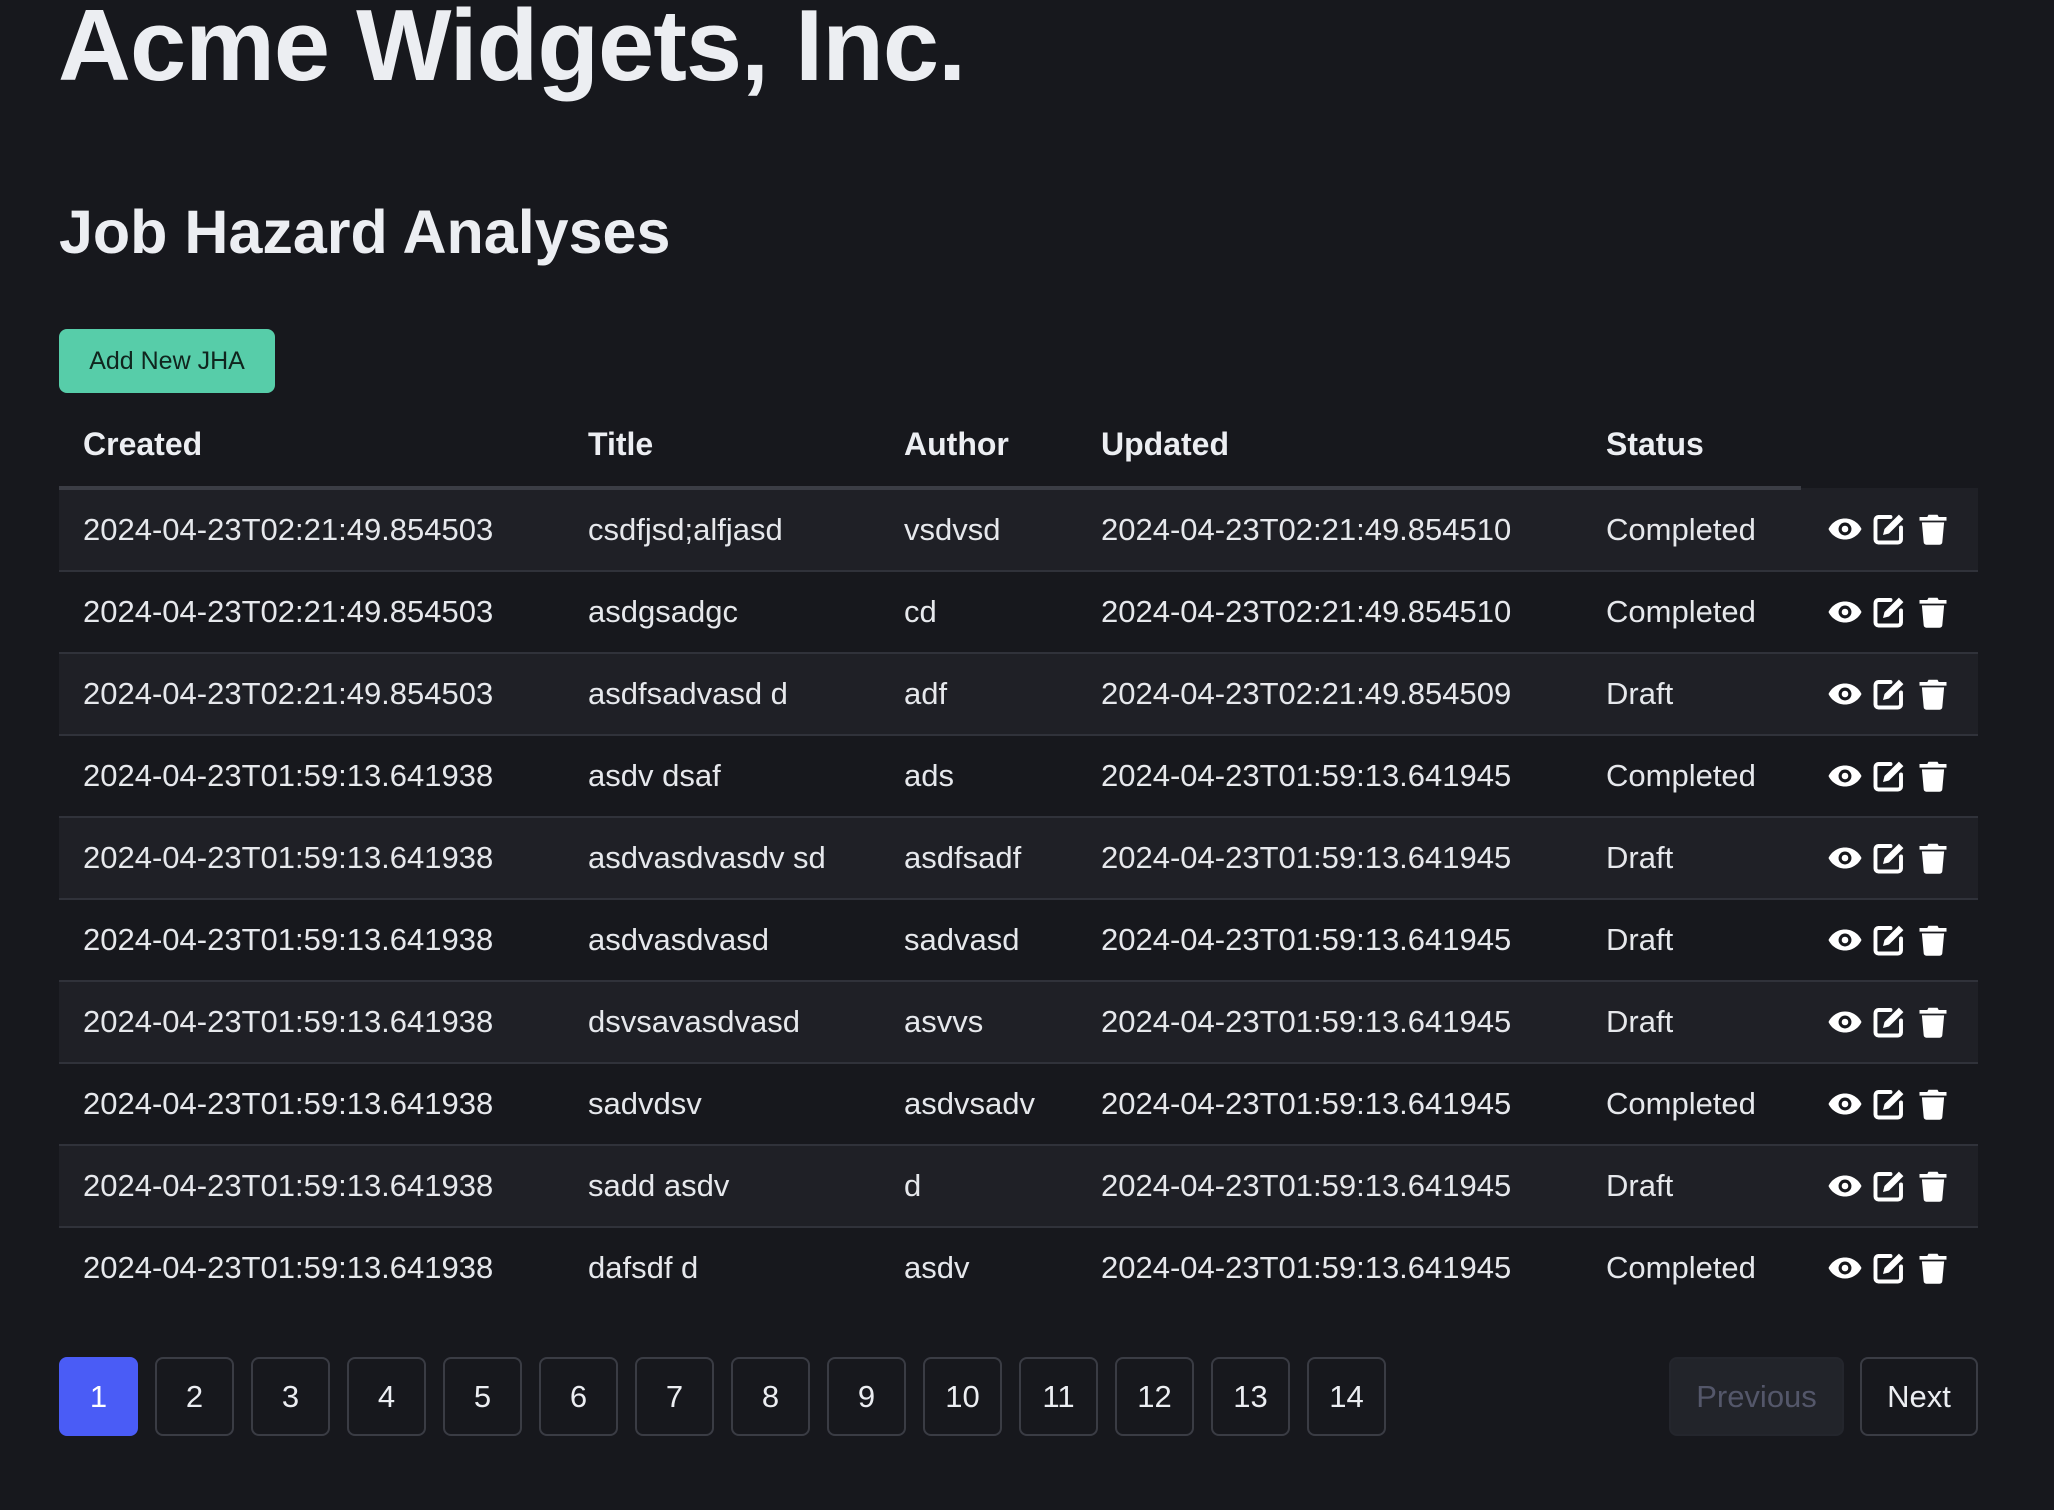 The image size is (2054, 1510). I want to click on column-header-author: Author, so click(978, 446).